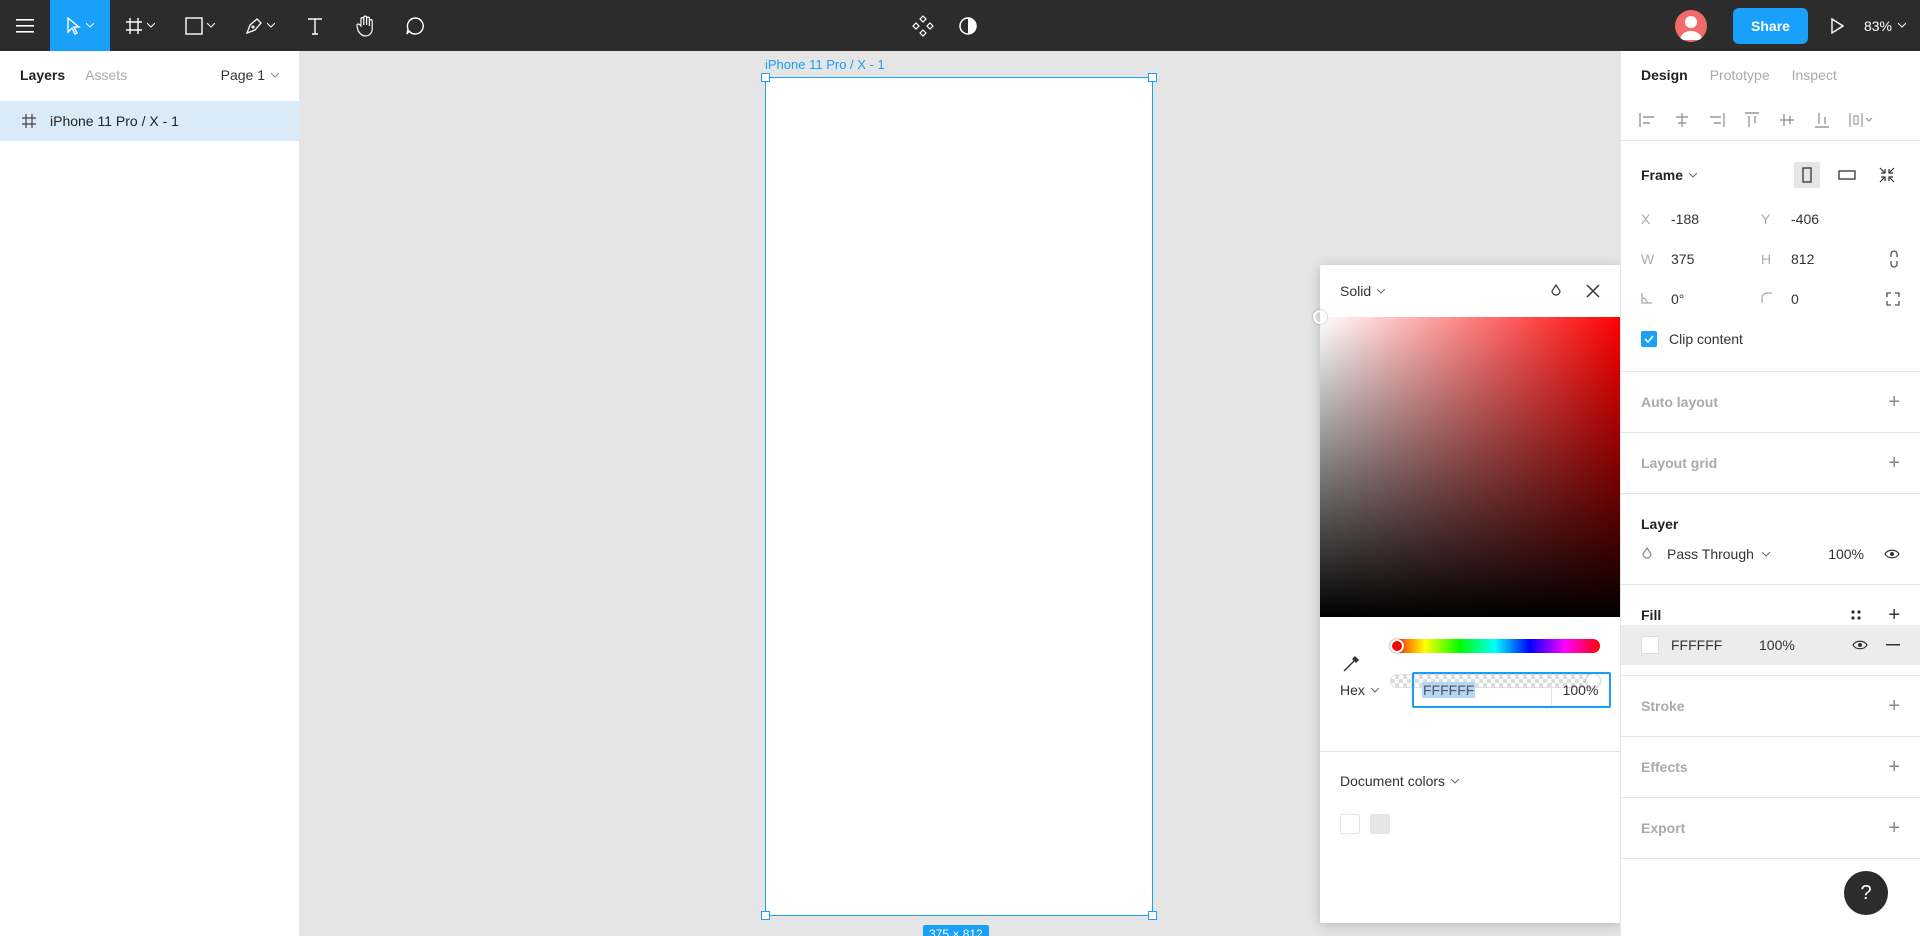 Image resolution: width=1920 pixels, height=936 pixels. Describe the element at coordinates (80, 25) in the screenshot. I see `move-tool-button` at that location.